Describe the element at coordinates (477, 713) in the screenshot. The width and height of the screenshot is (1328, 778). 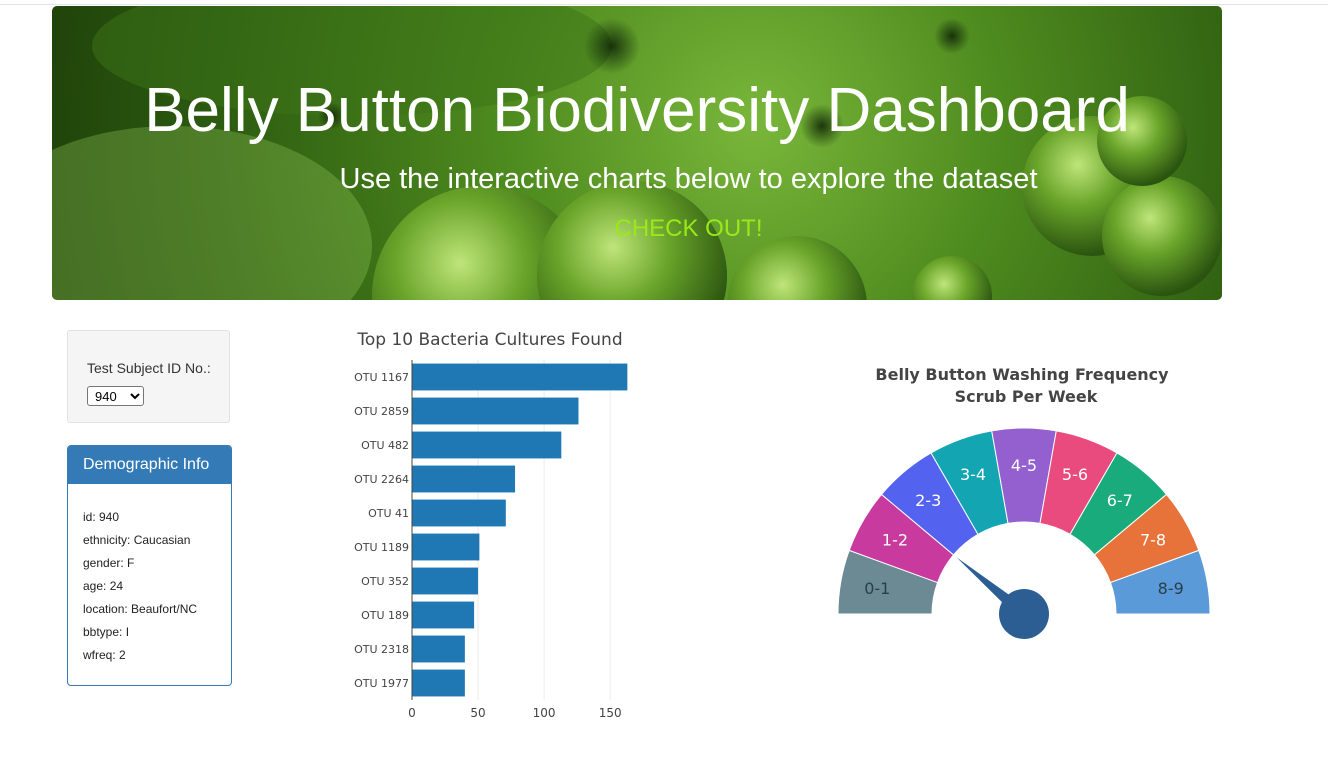
I see `bar-chart-x-tick-label: 50` at that location.